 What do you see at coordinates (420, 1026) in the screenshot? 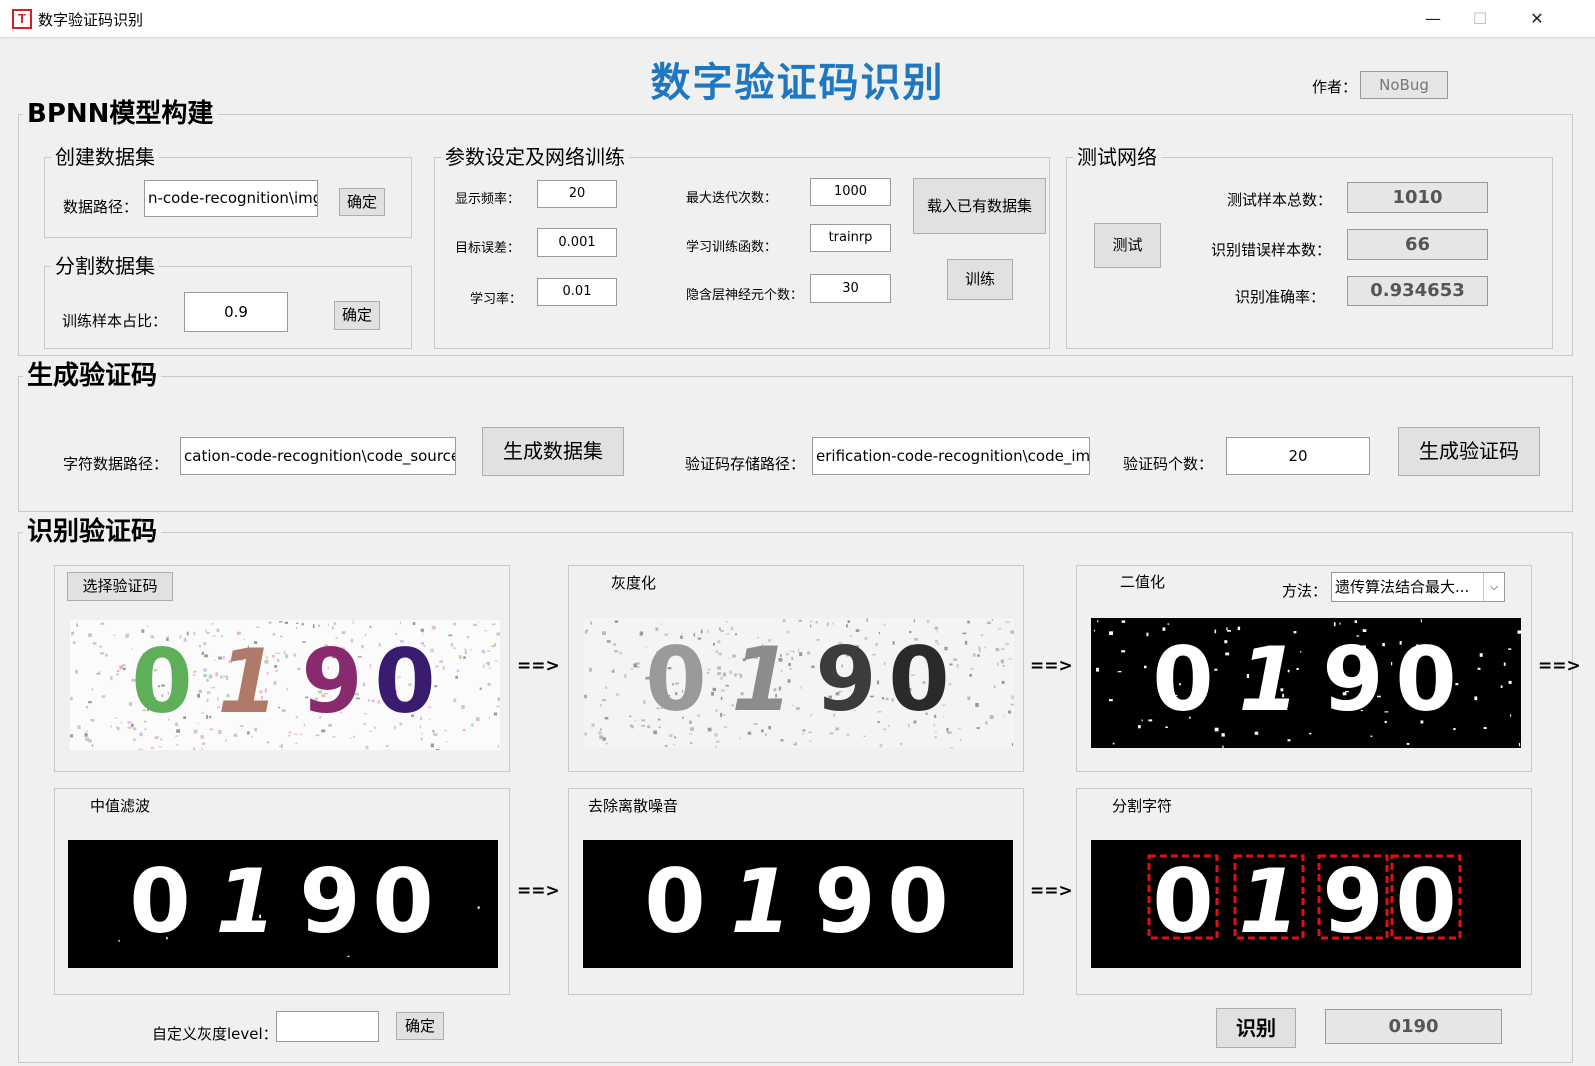
I see `custom-level-confirm-button: 确定` at bounding box center [420, 1026].